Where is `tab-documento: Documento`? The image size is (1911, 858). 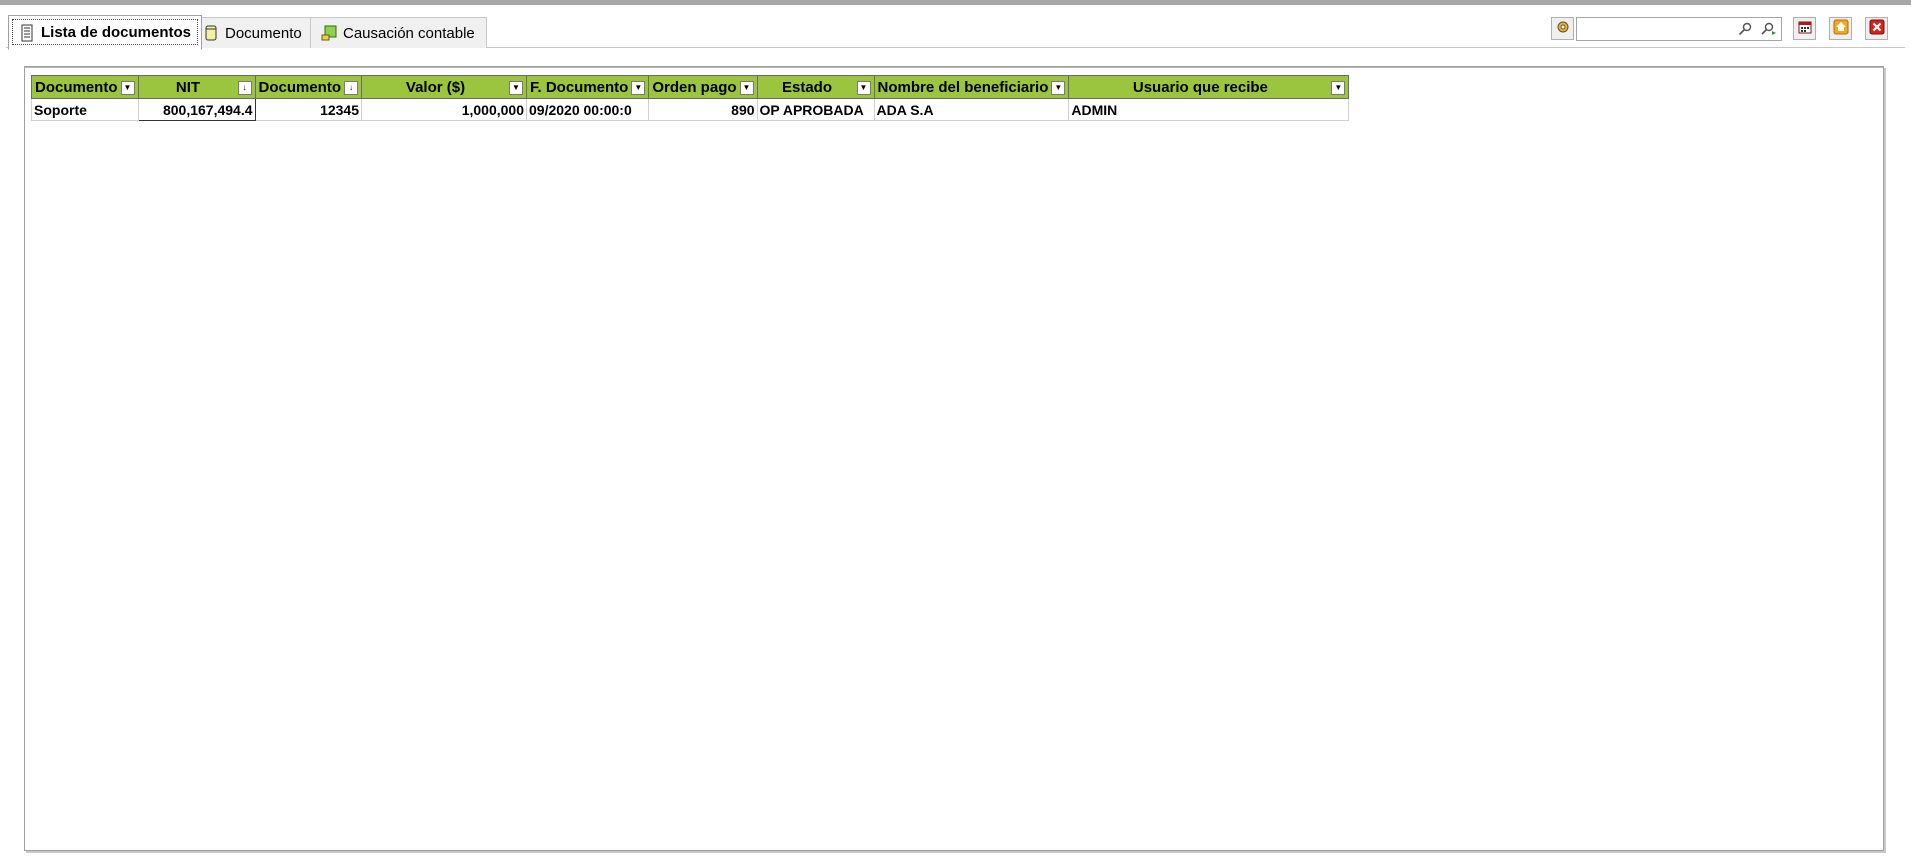
tab-documento: Documento is located at coordinates (252, 32).